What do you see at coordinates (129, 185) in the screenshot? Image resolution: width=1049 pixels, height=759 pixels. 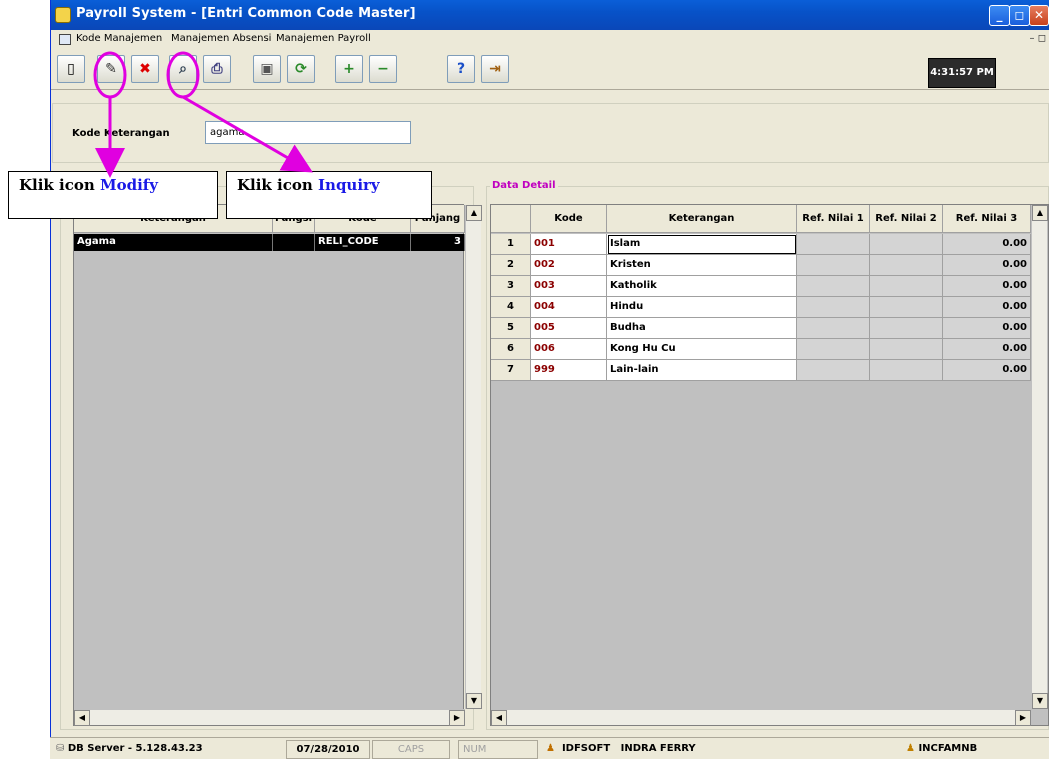 I see `modify-callout-word: Modify` at bounding box center [129, 185].